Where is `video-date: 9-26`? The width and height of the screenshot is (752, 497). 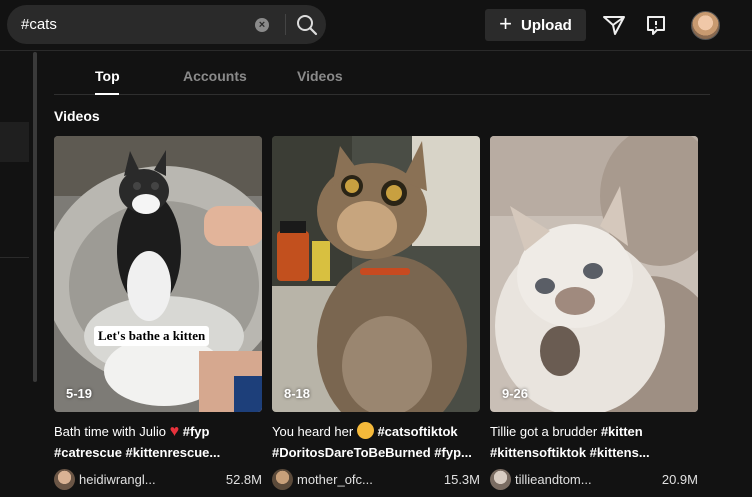
video-date: 9-26 is located at coordinates (515, 393).